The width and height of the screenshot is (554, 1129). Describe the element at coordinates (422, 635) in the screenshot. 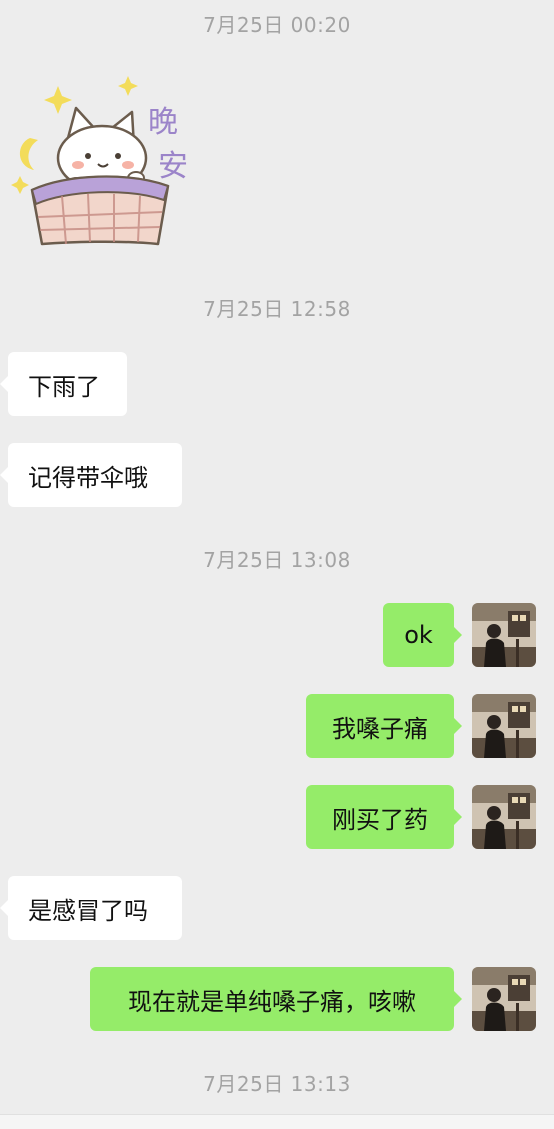

I see `message-bubble-sent: ok` at that location.